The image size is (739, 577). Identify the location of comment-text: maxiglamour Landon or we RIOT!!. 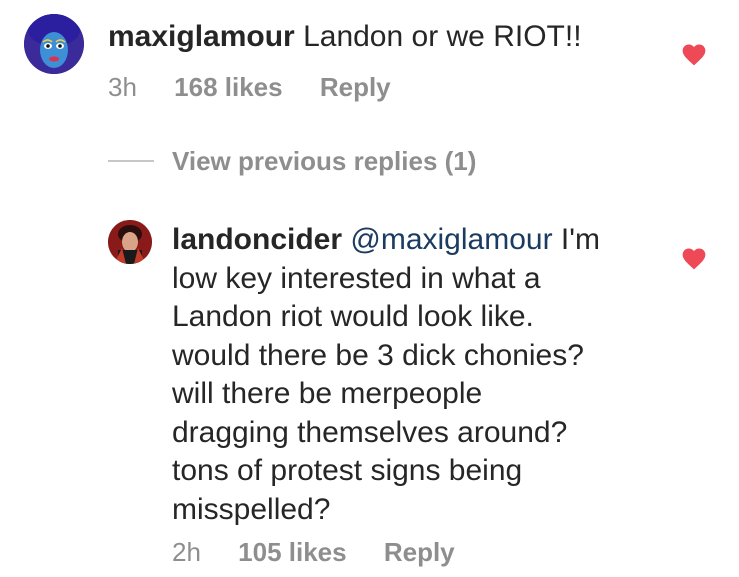
(345, 37).